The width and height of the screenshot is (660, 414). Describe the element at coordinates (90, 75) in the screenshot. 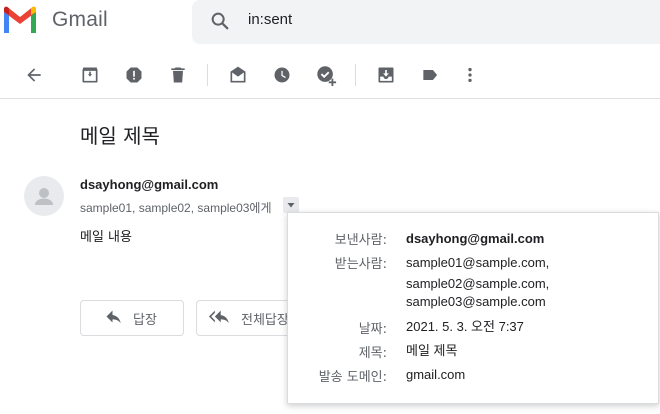

I see `archive-icon` at that location.